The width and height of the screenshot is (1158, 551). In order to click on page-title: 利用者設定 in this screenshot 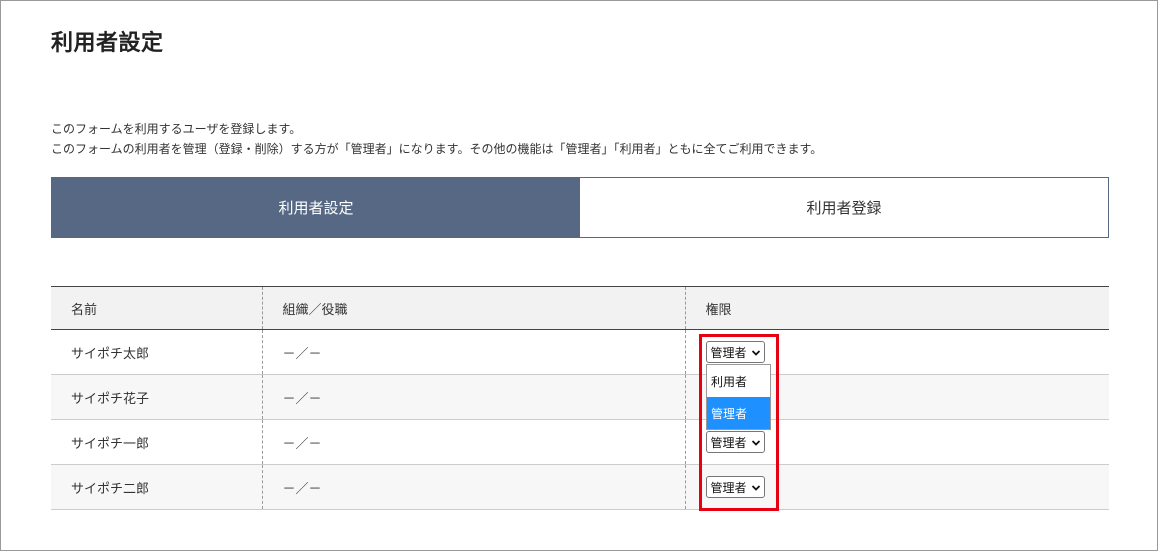, I will do `click(107, 43)`.